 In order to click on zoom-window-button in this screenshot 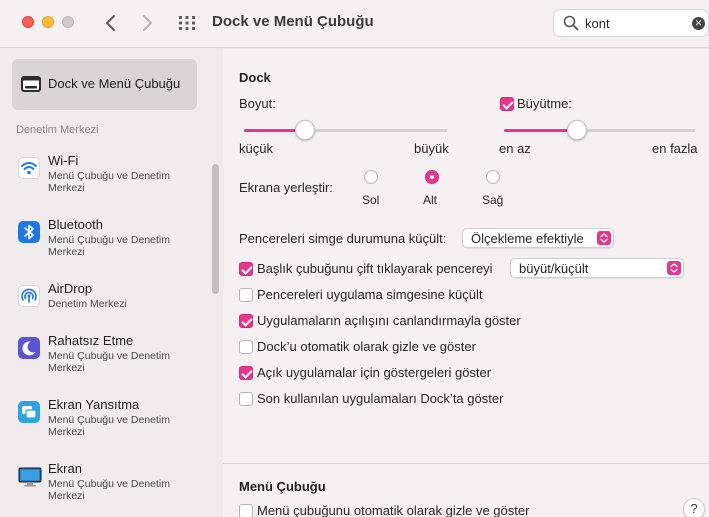, I will do `click(68, 22)`.